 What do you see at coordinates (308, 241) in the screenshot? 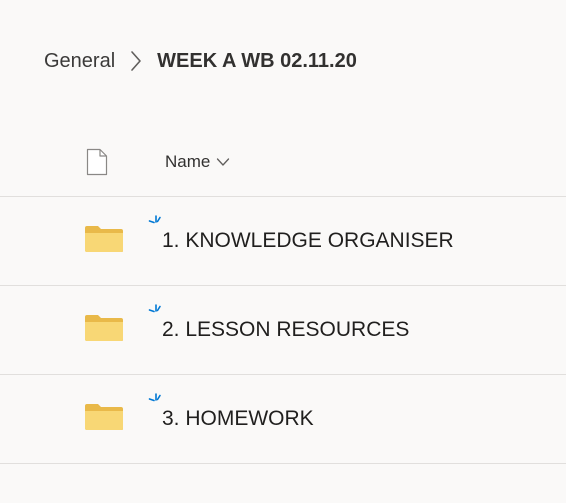
I see `item-name: 1. KNOWLEDGE ORGANISER` at bounding box center [308, 241].